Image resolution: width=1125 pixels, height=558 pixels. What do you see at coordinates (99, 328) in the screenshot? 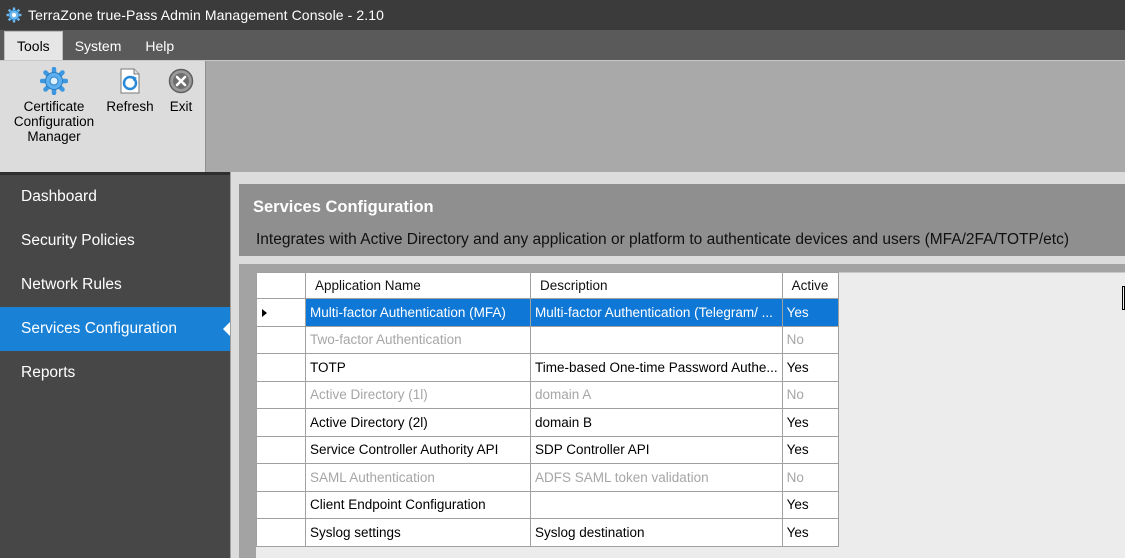
I see `sidebar-item-label: Services Configuration` at bounding box center [99, 328].